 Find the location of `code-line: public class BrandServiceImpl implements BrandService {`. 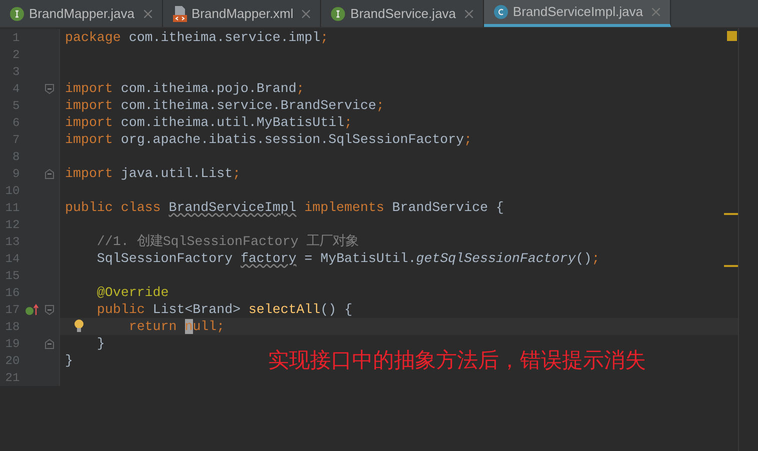

code-line: public class BrandServiceImpl implements BrandService { is located at coordinates (284, 207).